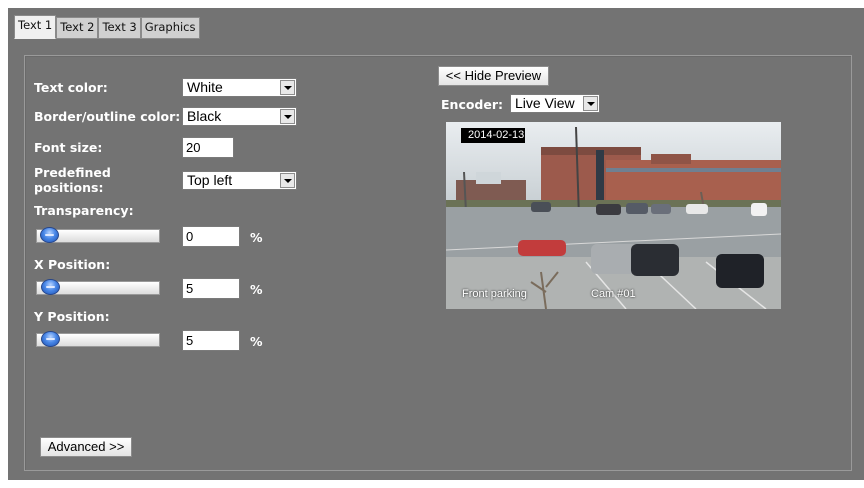  I want to click on y-position-input: 5, so click(211, 340).